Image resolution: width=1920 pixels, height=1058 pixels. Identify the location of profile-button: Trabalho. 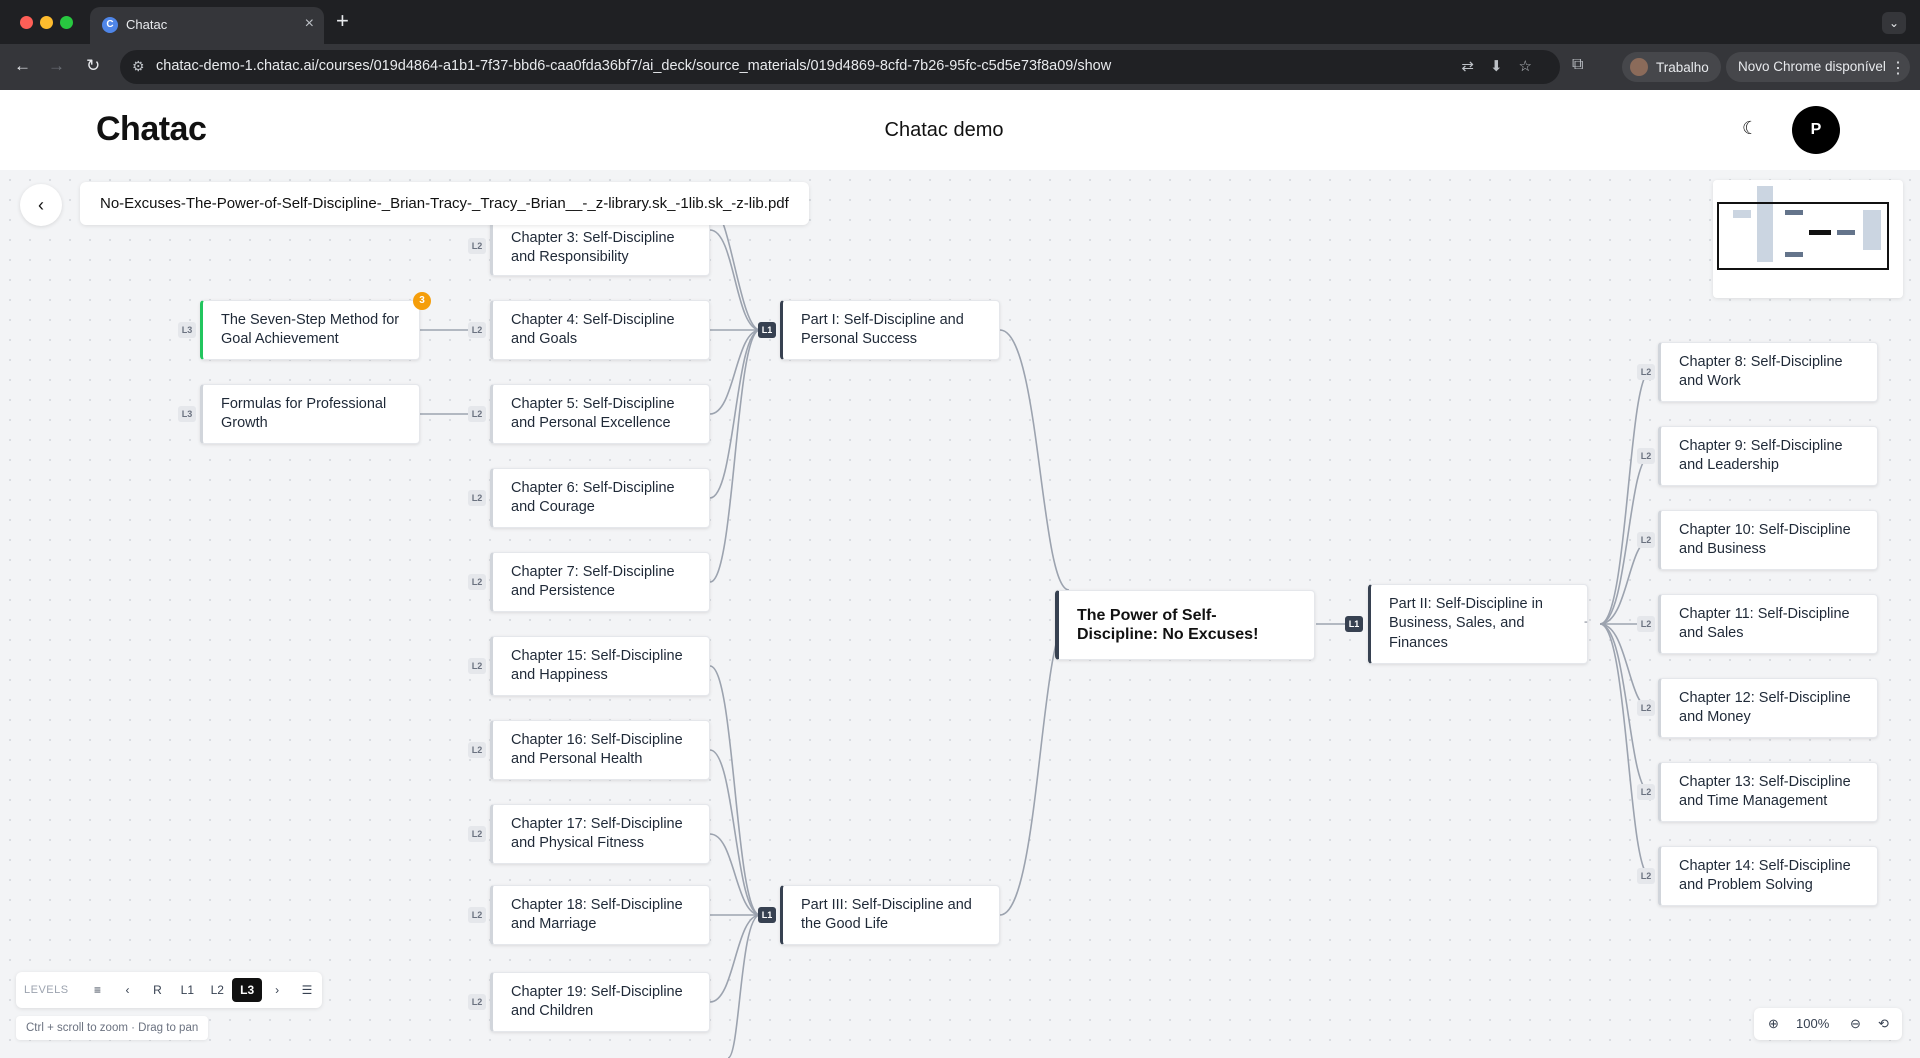
(1671, 67).